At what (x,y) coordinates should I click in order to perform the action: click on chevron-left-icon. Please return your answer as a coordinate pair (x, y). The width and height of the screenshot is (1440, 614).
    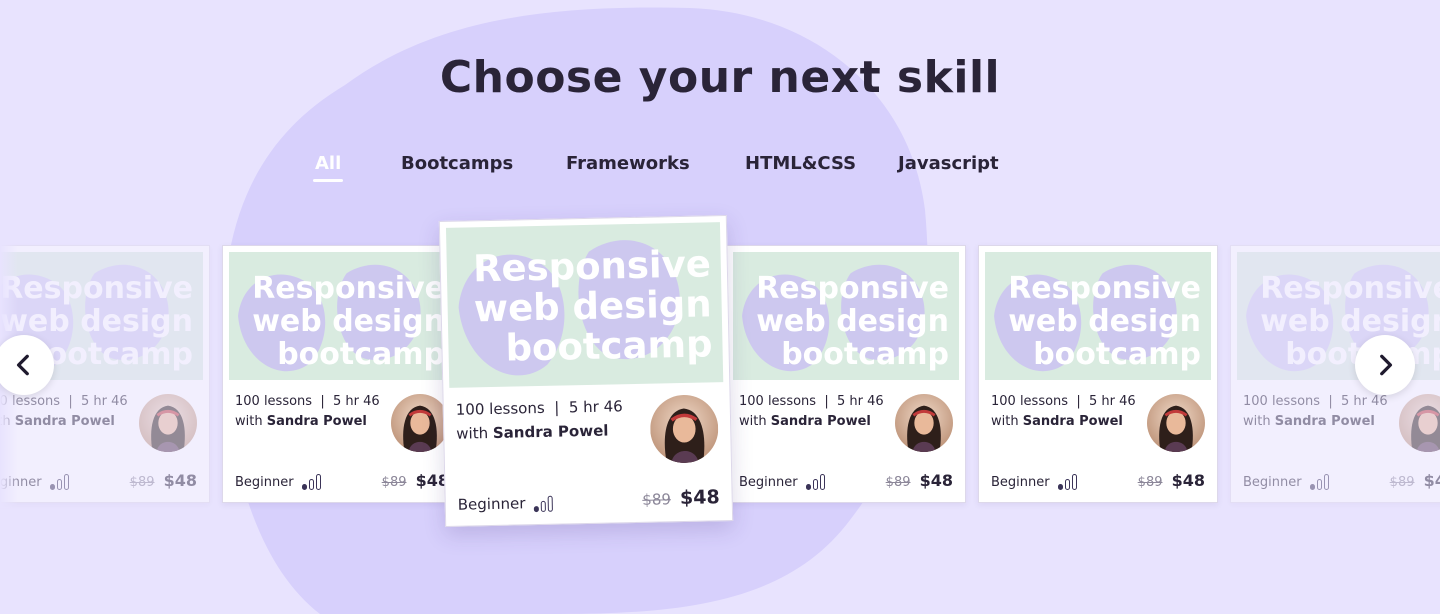
    Looking at the image, I should click on (22, 365).